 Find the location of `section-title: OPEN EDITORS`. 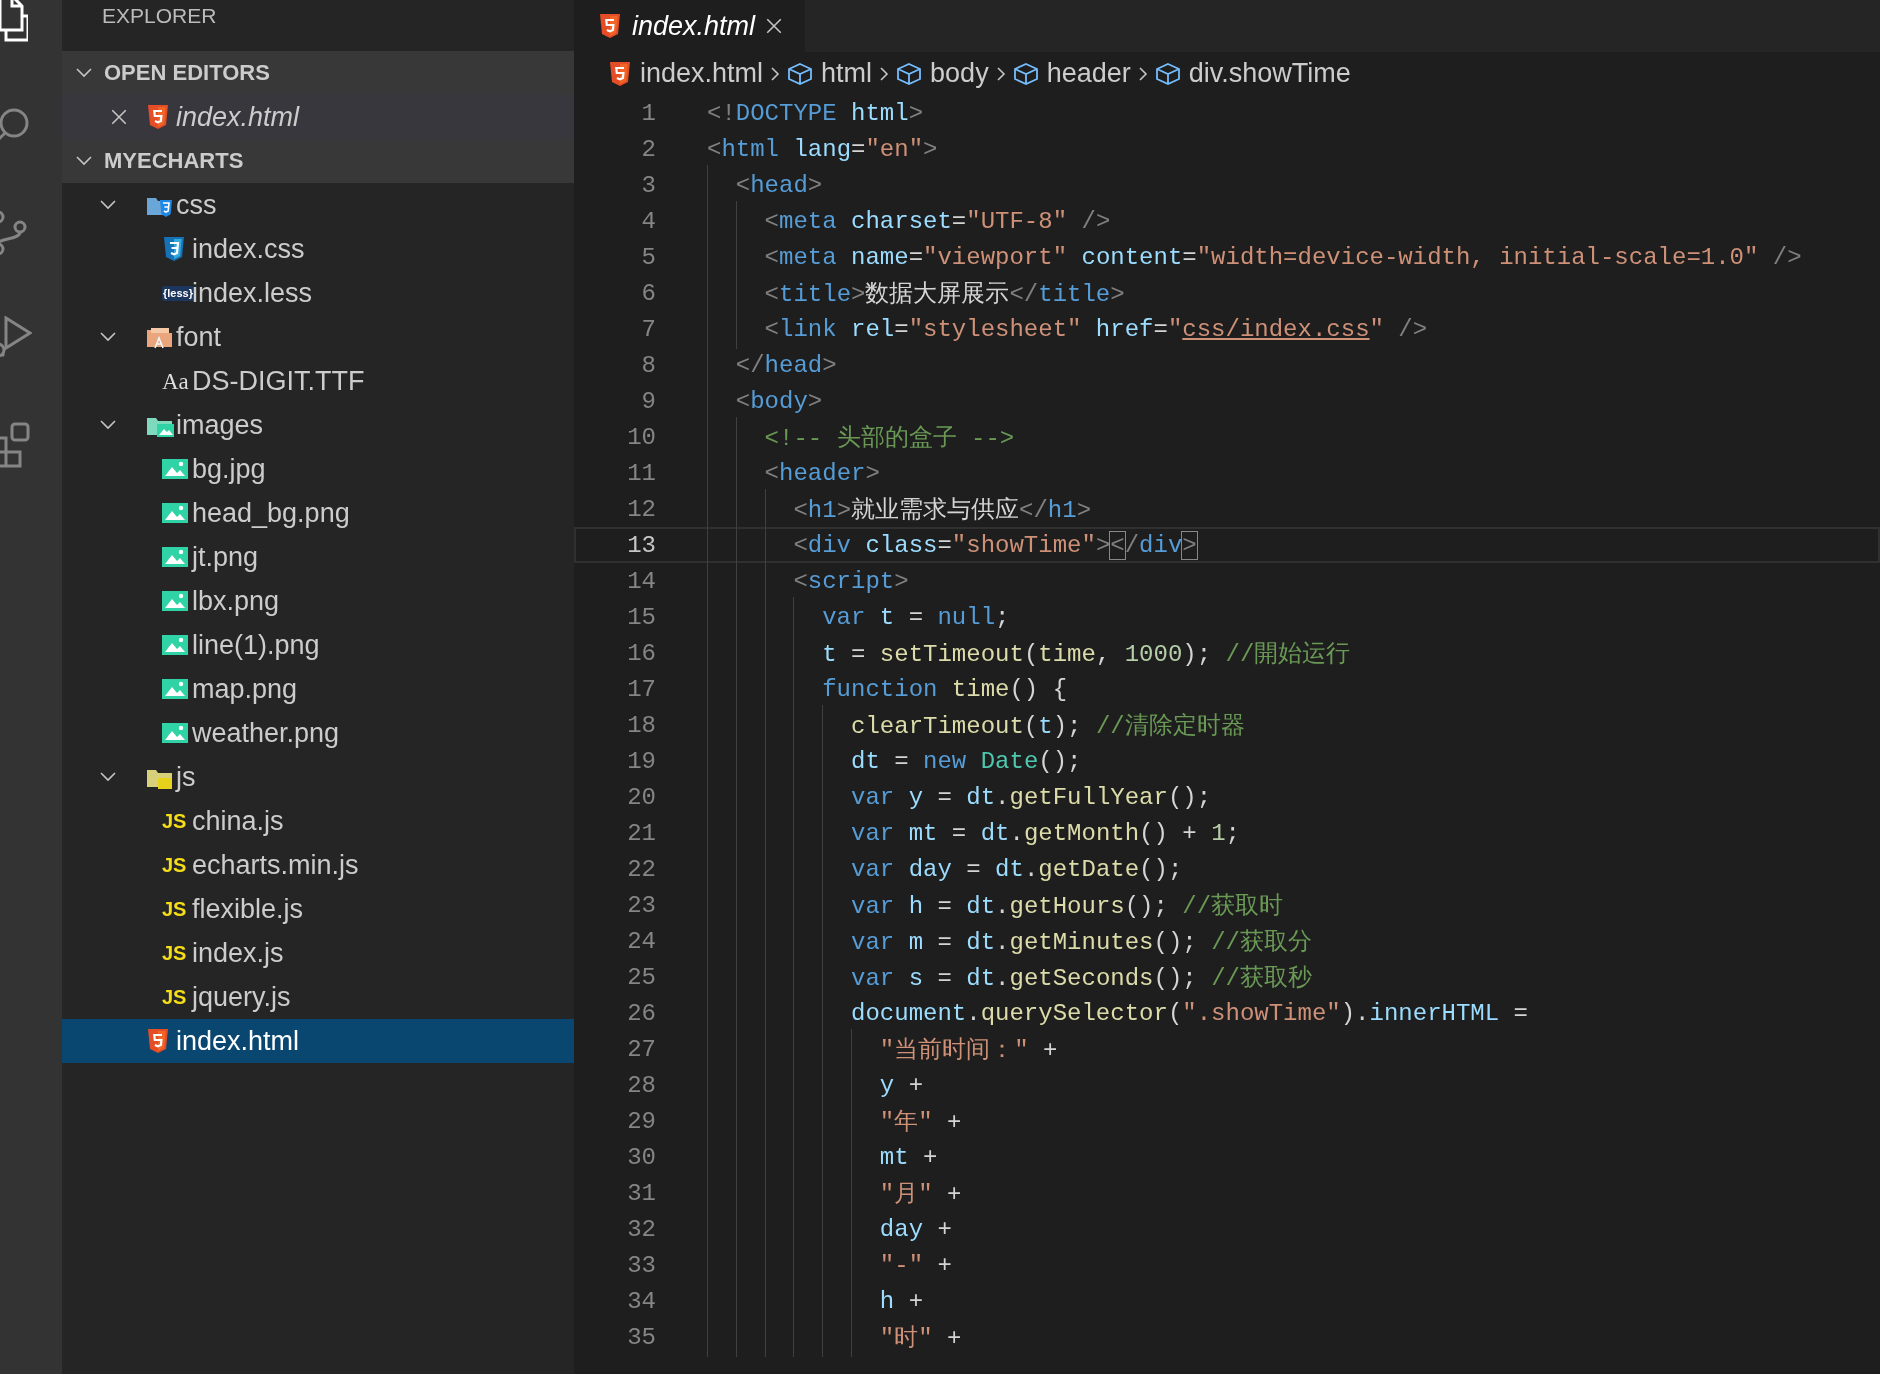

section-title: OPEN EDITORS is located at coordinates (187, 73).